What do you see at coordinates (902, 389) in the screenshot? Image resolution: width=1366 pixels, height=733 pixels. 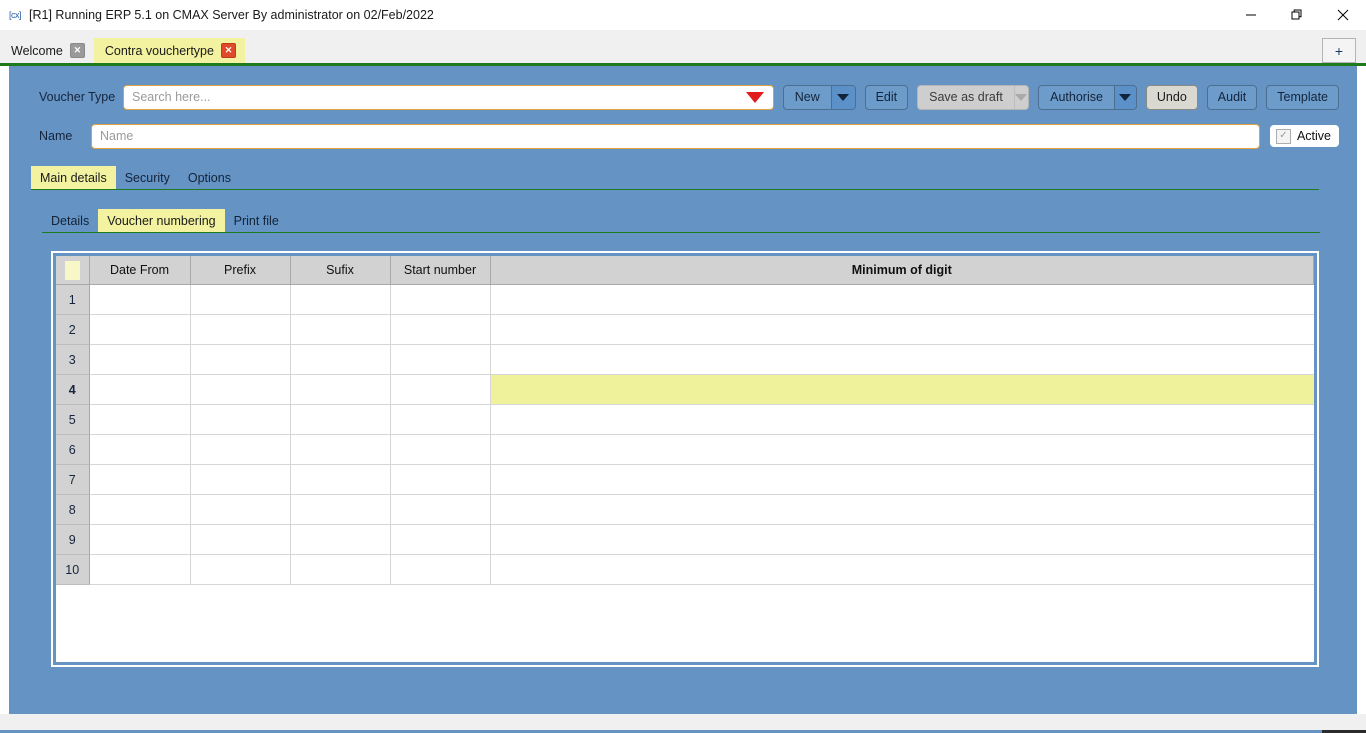 I see `cell-minimum-of-digit-active` at bounding box center [902, 389].